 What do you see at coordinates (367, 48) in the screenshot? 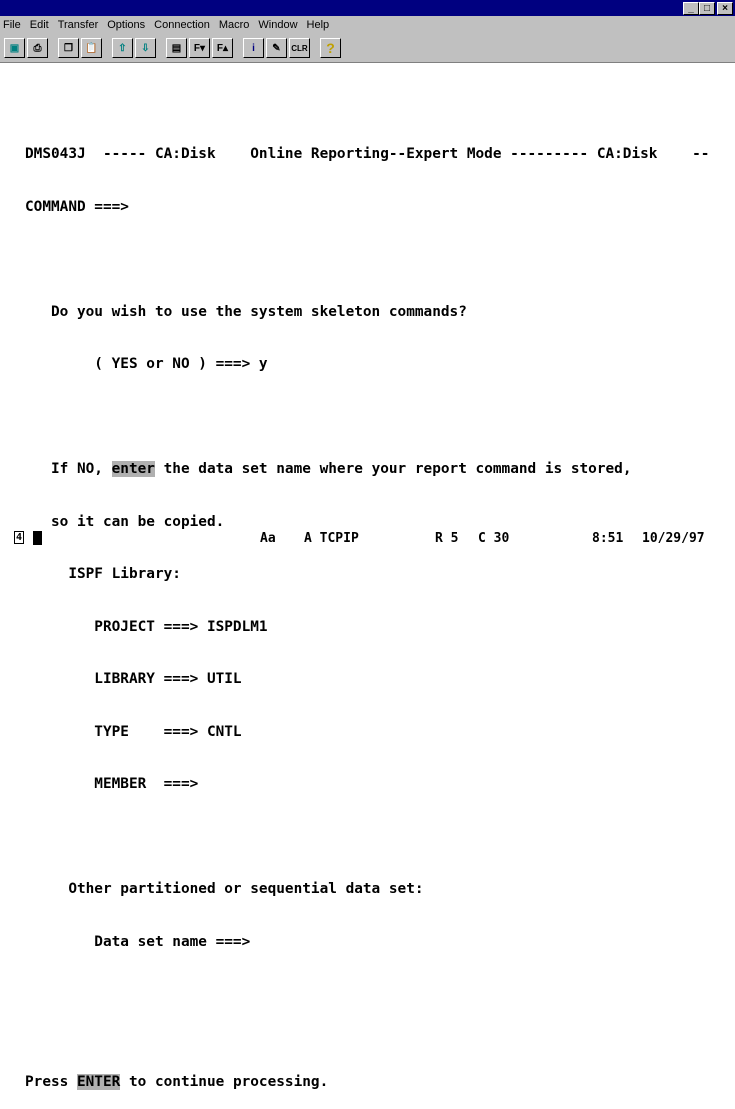
I see `toolbar: ▣ ⎙ ❐ 📋 ⇧ ⇩ ▤ F▾ F▴ i ✎ CLR ?` at bounding box center [367, 48].